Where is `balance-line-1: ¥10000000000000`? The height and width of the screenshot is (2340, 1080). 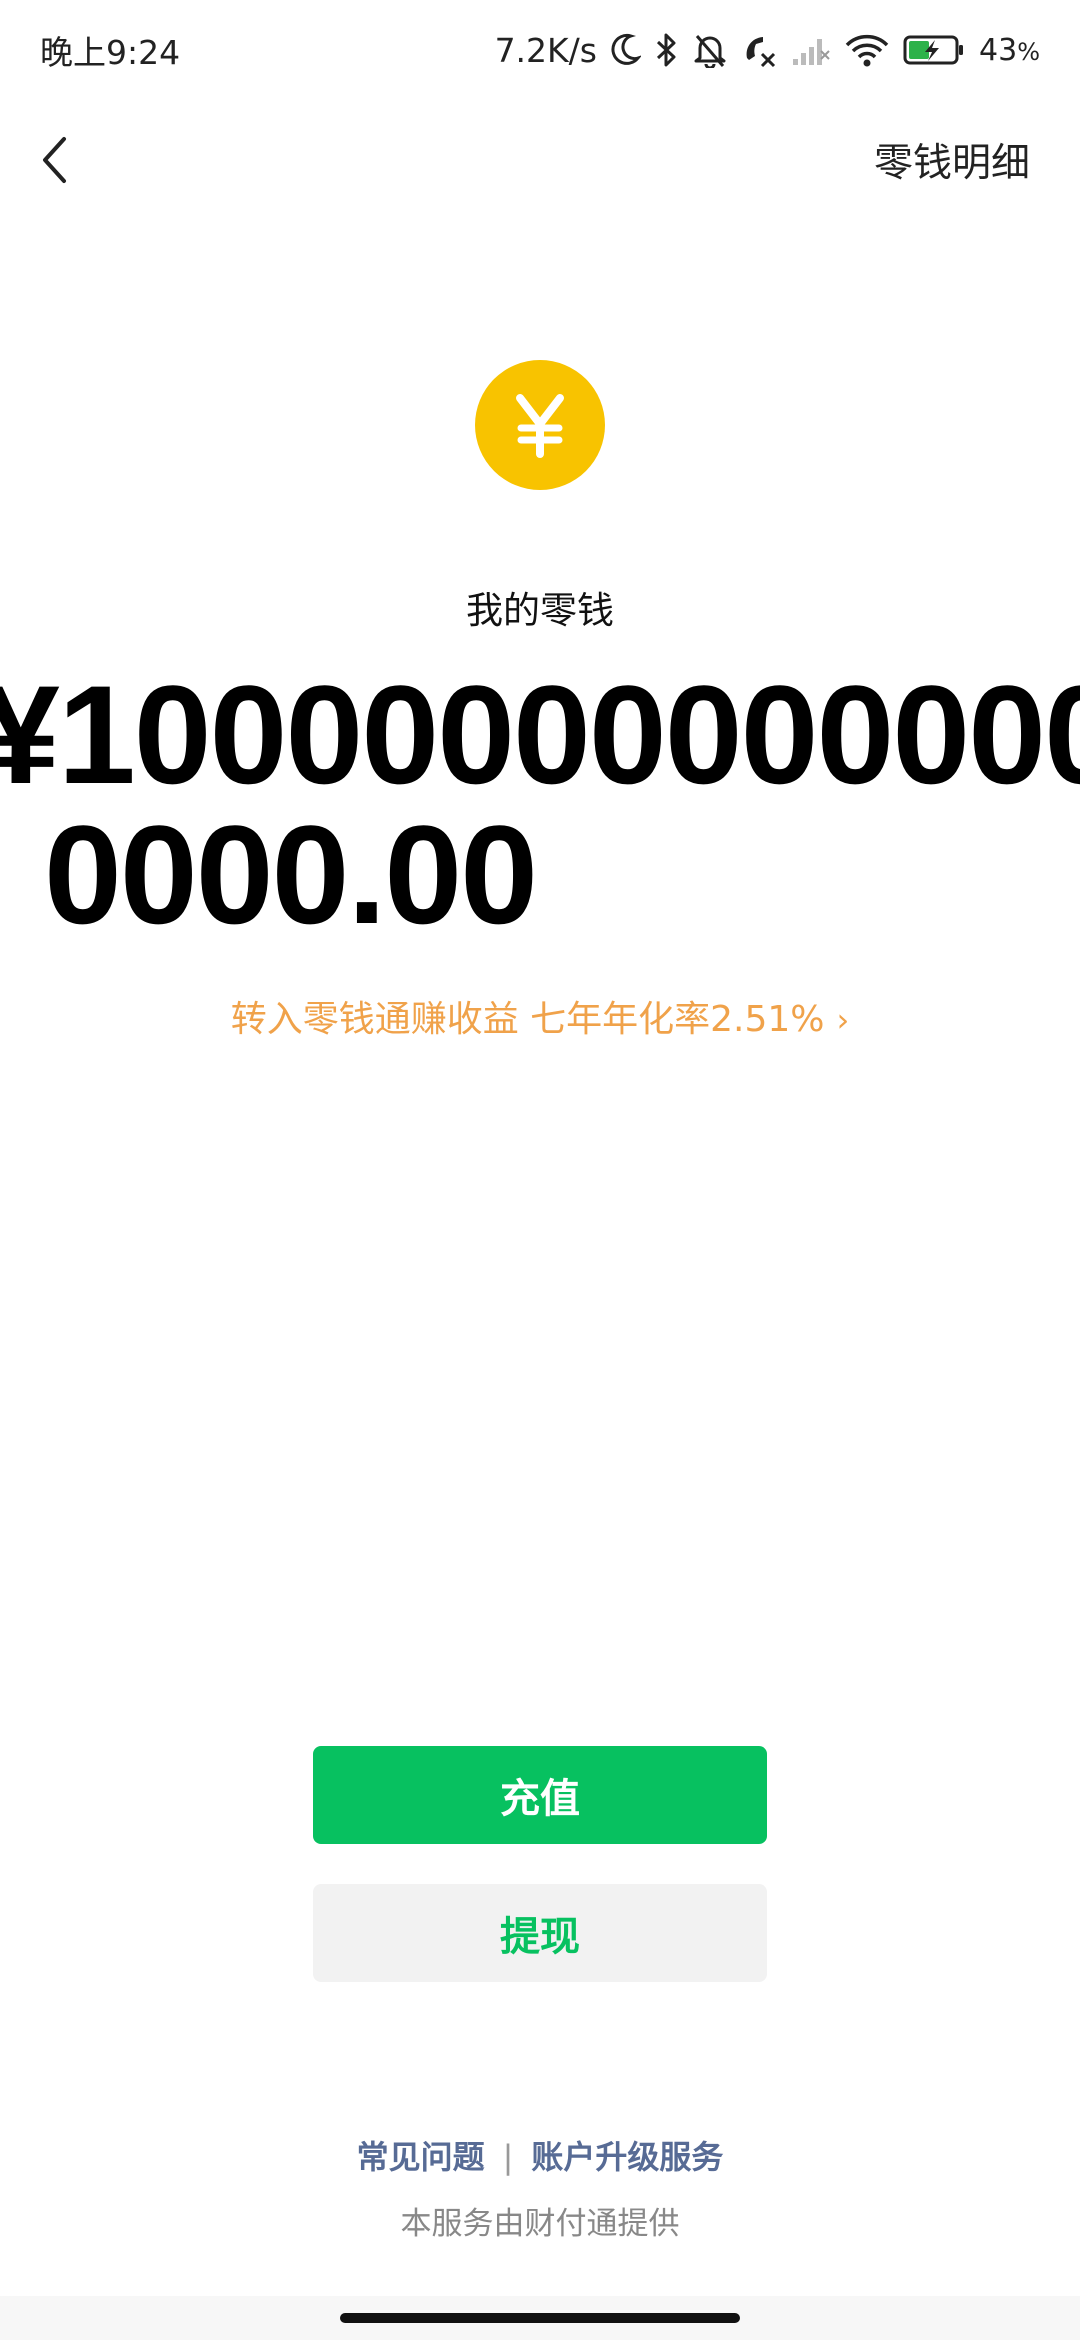
balance-line-1: ¥10000000000000 is located at coordinates (540, 734).